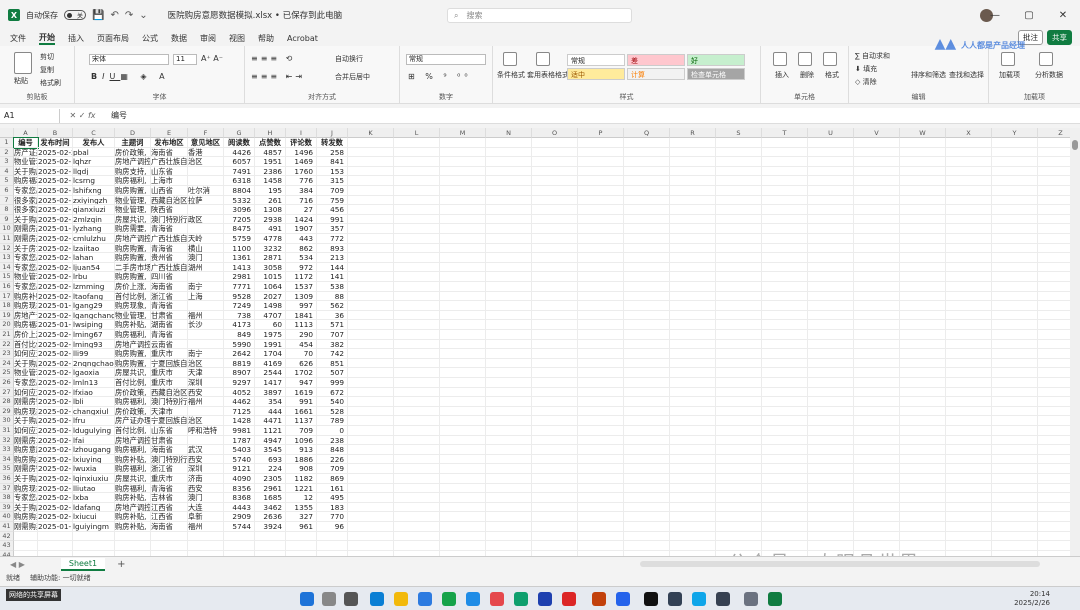 The image size is (1080, 610). What do you see at coordinates (26, 171) in the screenshot?
I see `table-cell: 关于购房补` at bounding box center [26, 171].